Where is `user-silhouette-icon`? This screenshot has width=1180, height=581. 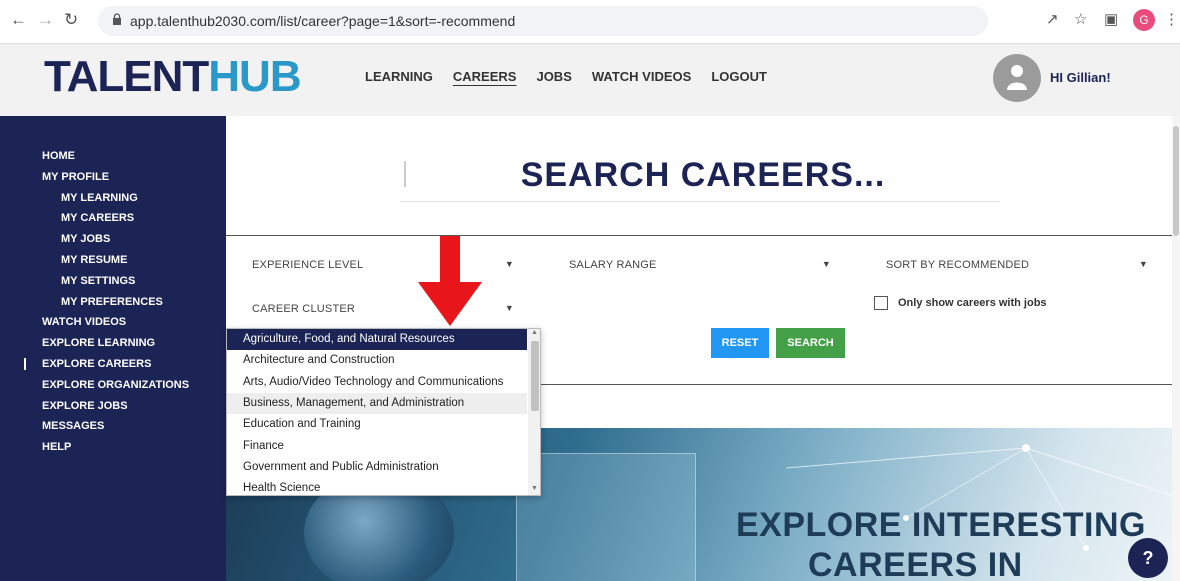 user-silhouette-icon is located at coordinates (1017, 77).